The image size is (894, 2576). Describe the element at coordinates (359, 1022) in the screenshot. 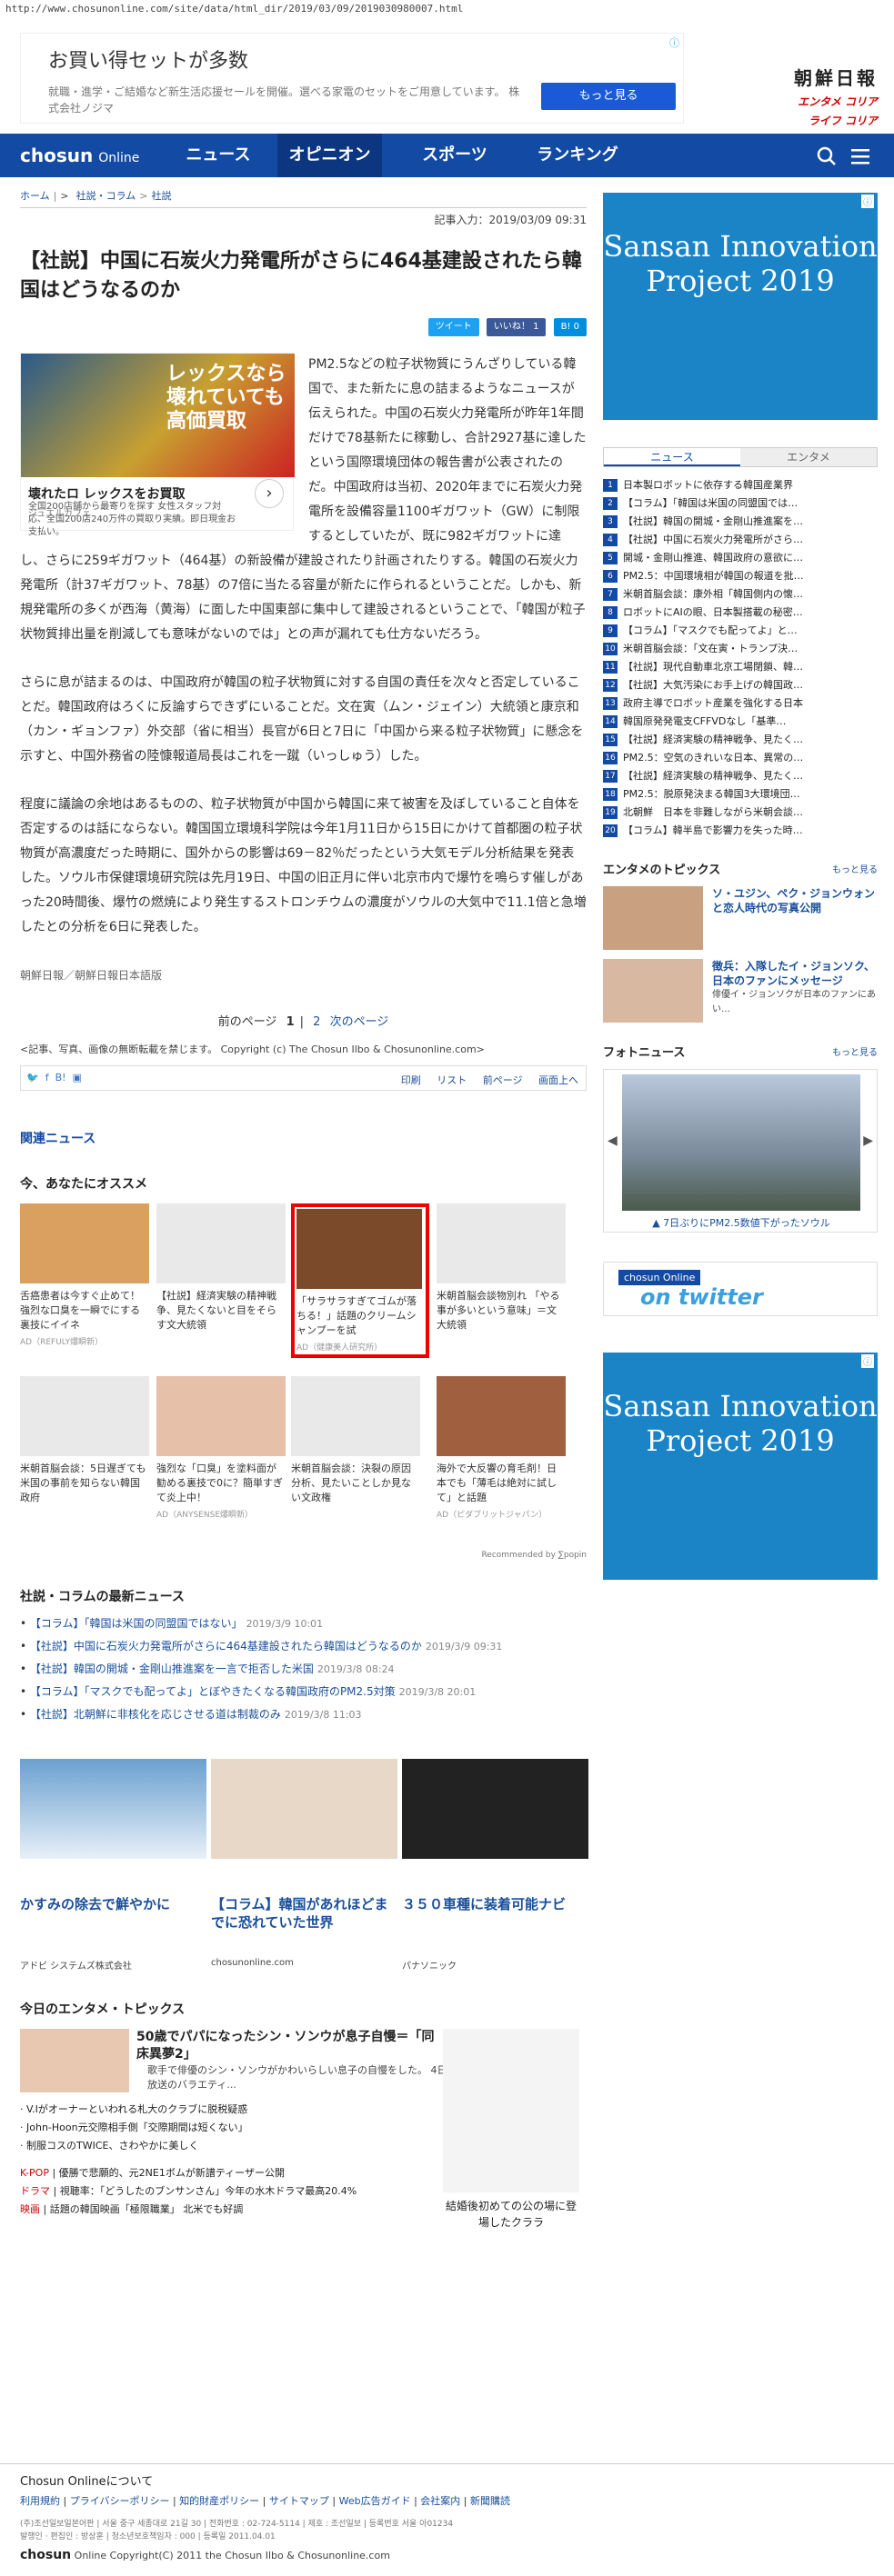

I see `pager-next: 次のページ` at that location.